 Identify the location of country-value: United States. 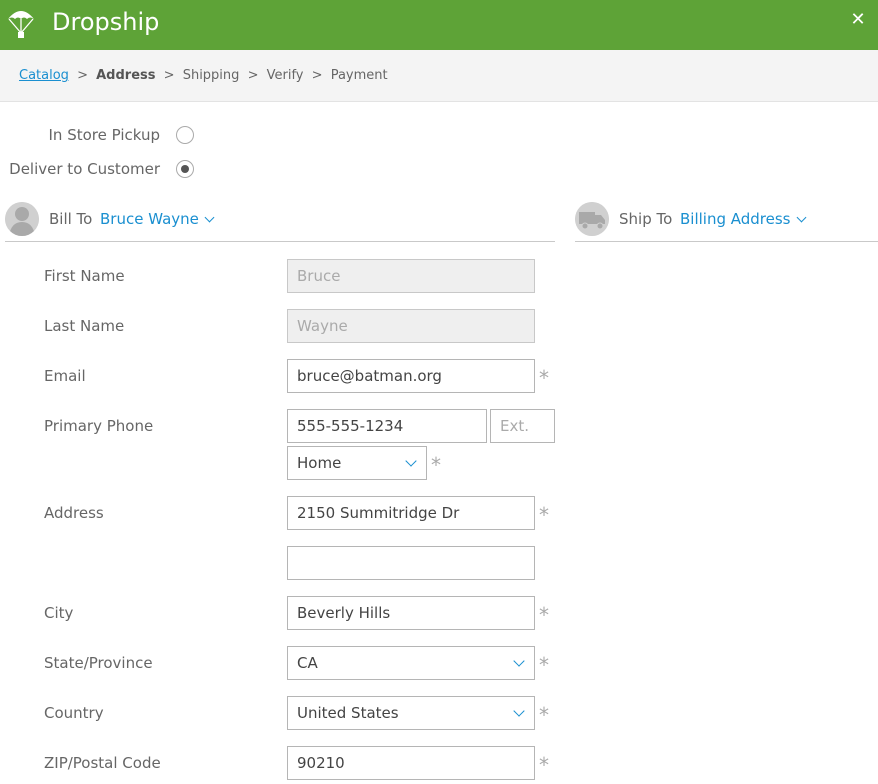
(348, 713).